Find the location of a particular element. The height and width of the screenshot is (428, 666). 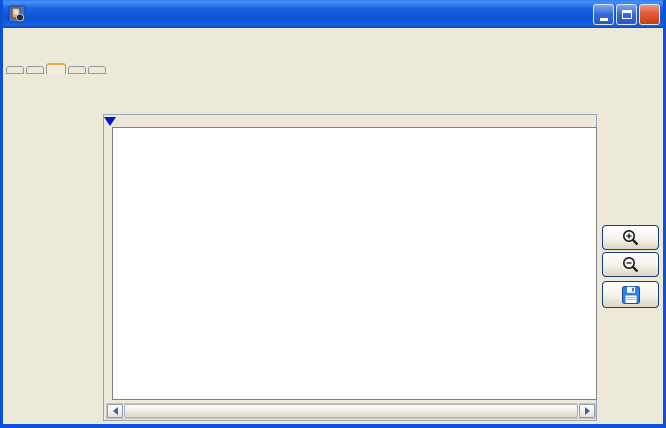

tab-best-practices-results is located at coordinates (15, 70).